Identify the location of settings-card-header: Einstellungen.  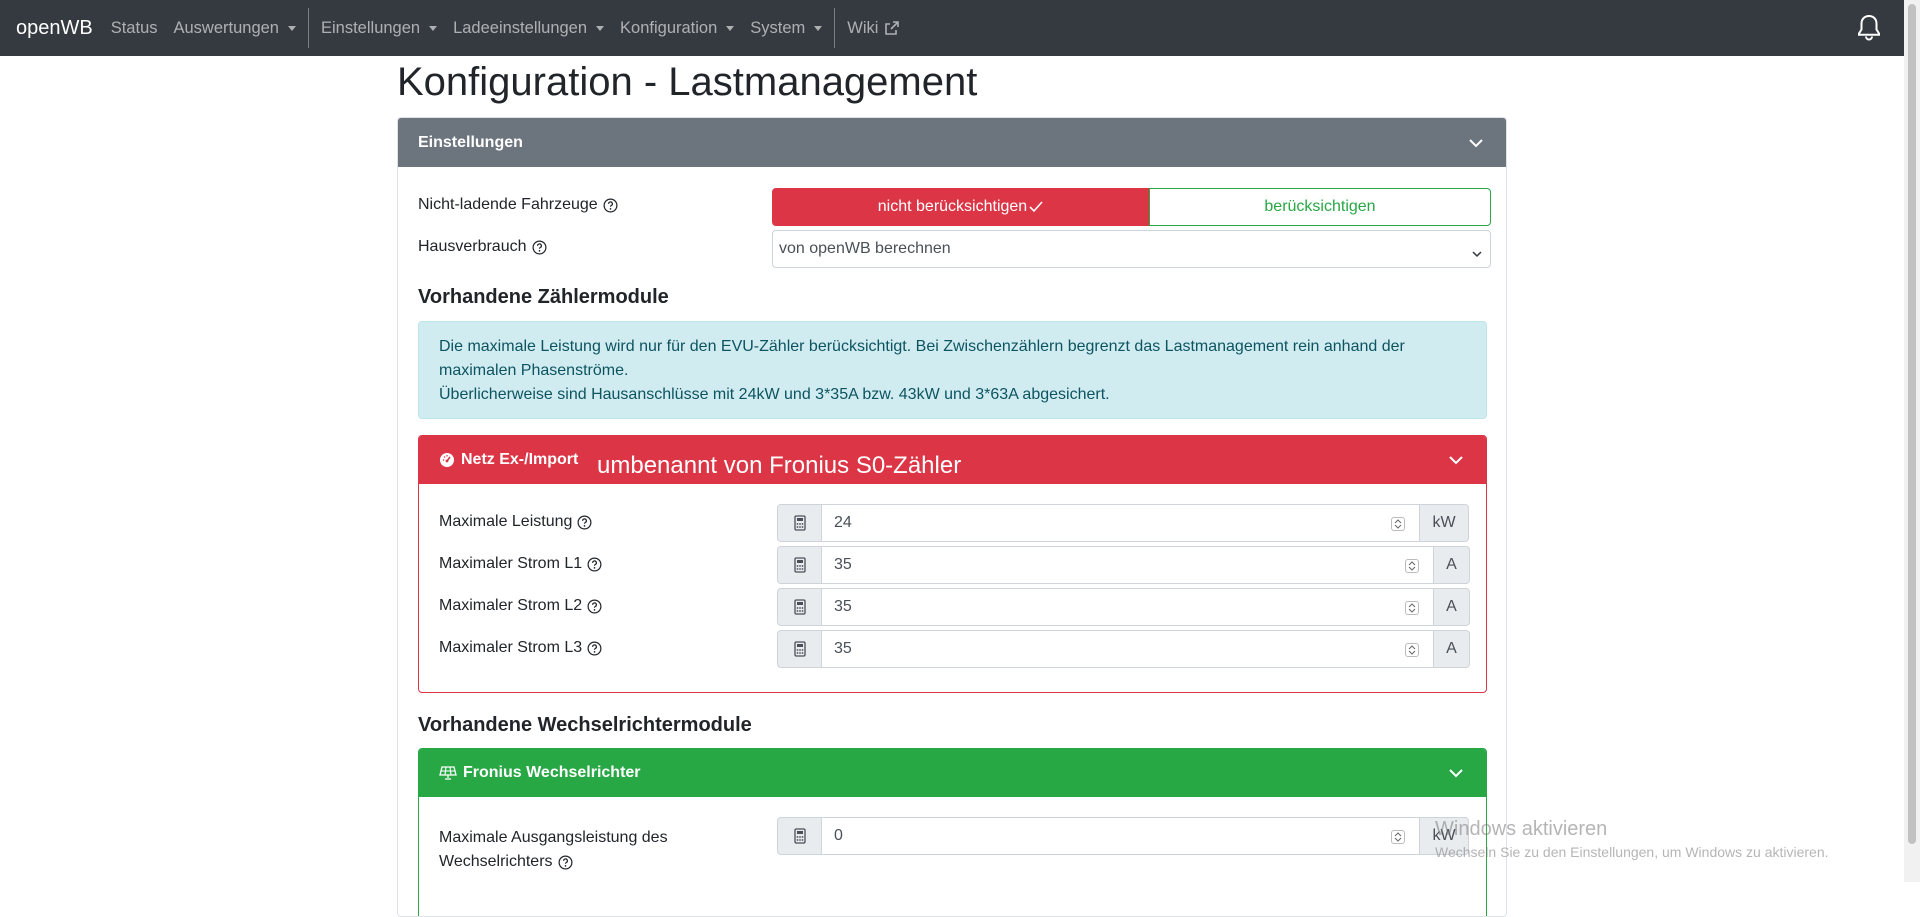
(952, 142).